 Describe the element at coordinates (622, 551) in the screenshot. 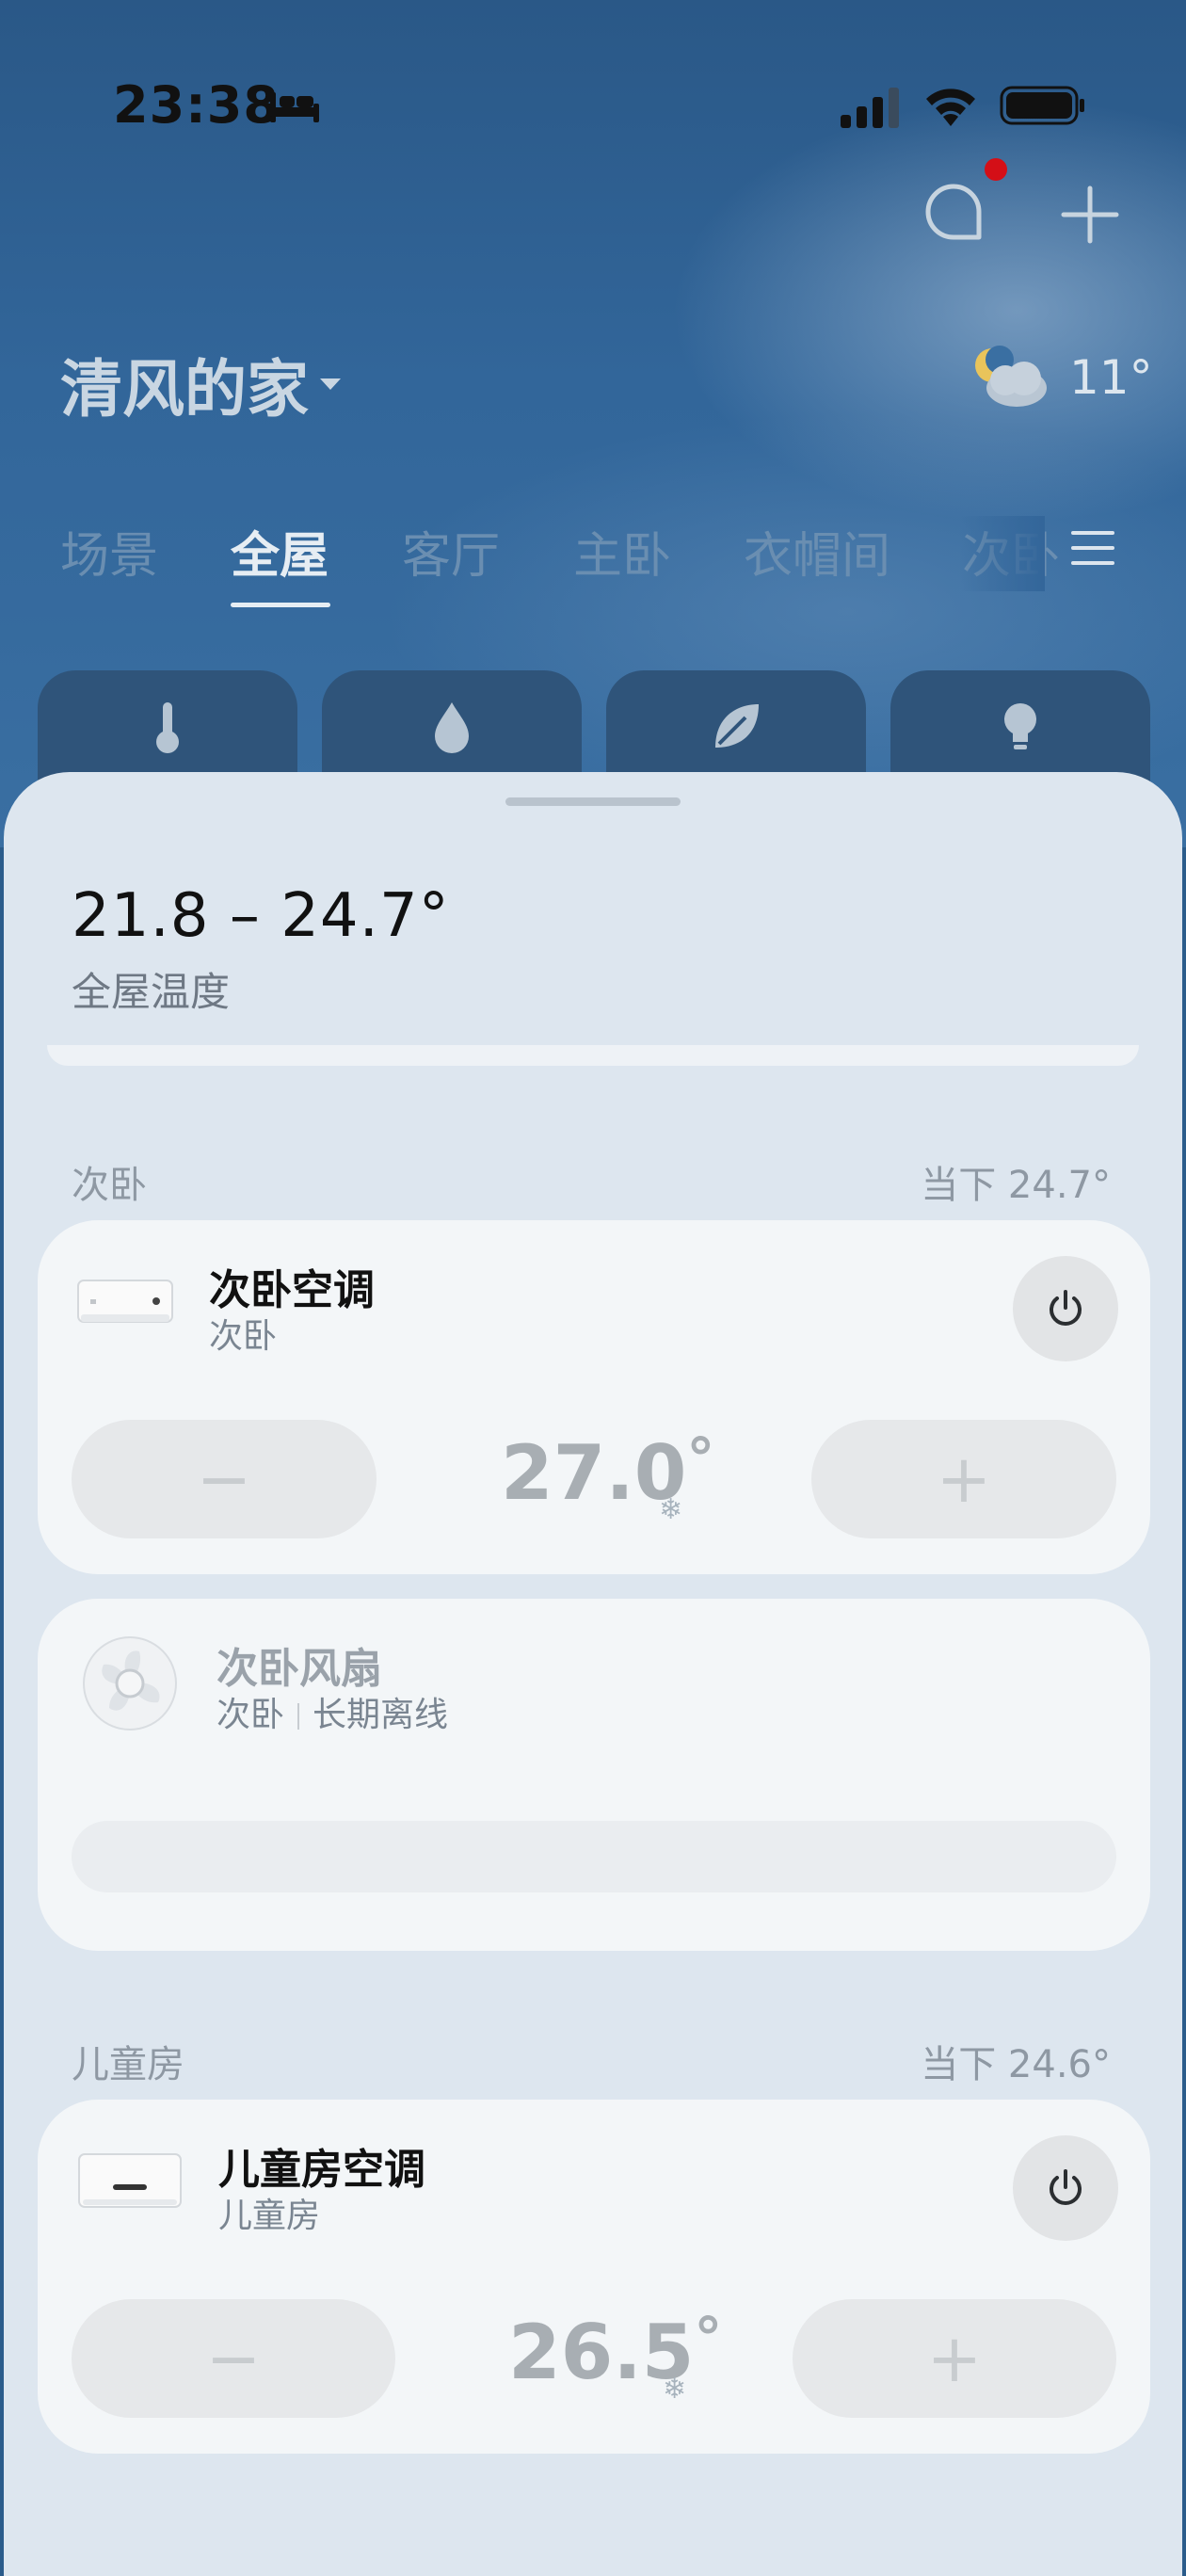

I see `tab-master-bedroom: 主卧` at that location.